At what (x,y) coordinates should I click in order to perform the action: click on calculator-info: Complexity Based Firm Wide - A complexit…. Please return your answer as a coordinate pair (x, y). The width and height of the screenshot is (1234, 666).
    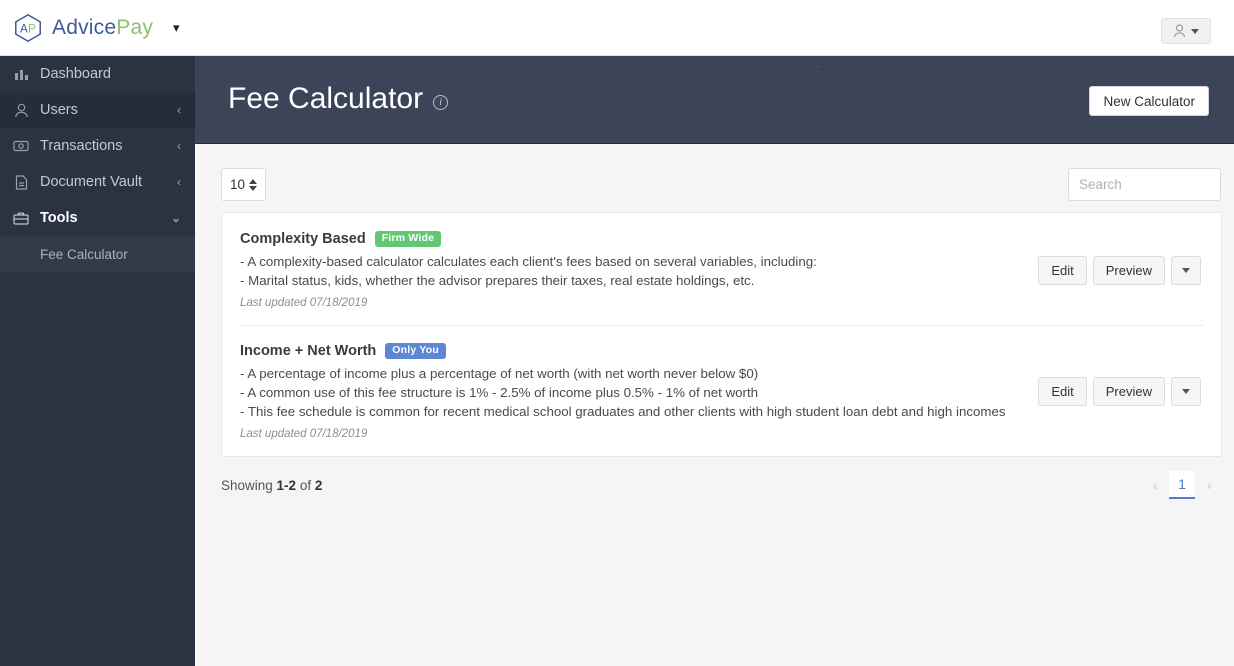
    Looking at the image, I should click on (639, 270).